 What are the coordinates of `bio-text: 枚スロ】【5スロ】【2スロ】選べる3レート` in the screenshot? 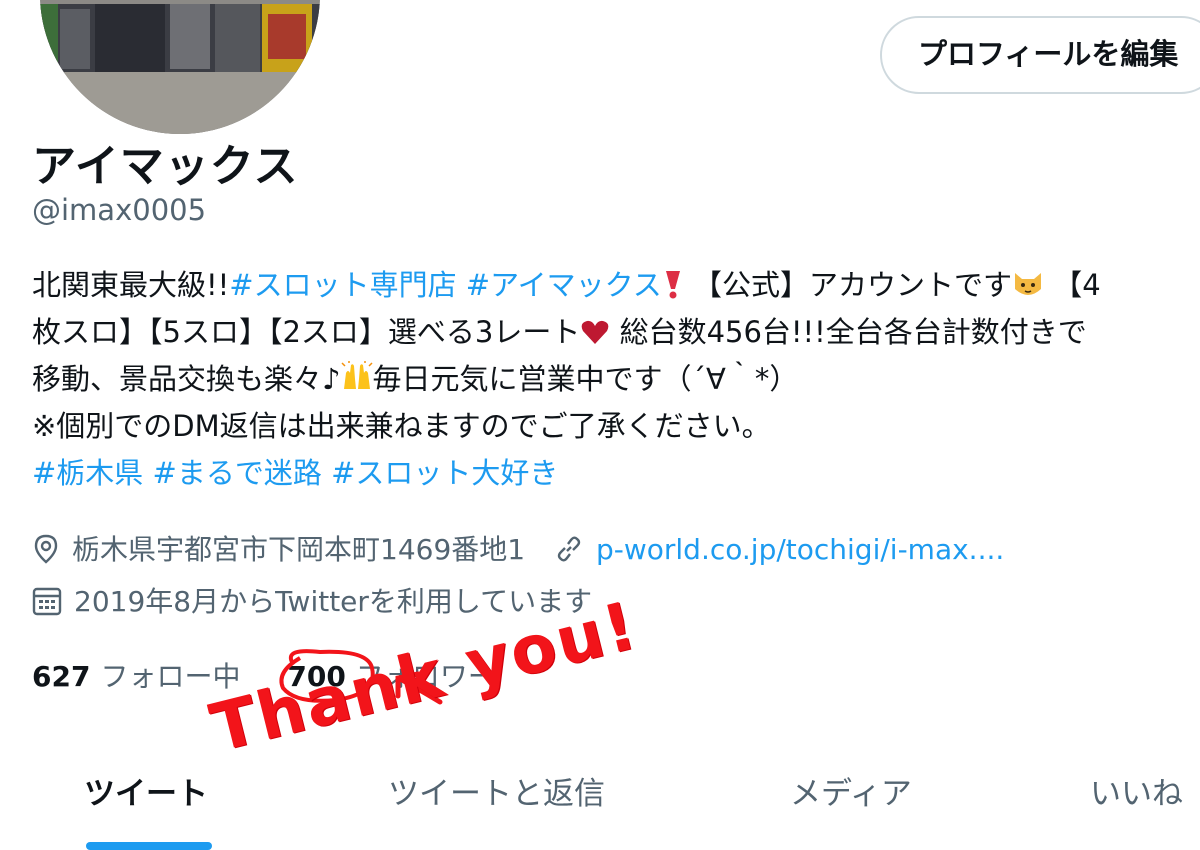 It's located at (306, 332).